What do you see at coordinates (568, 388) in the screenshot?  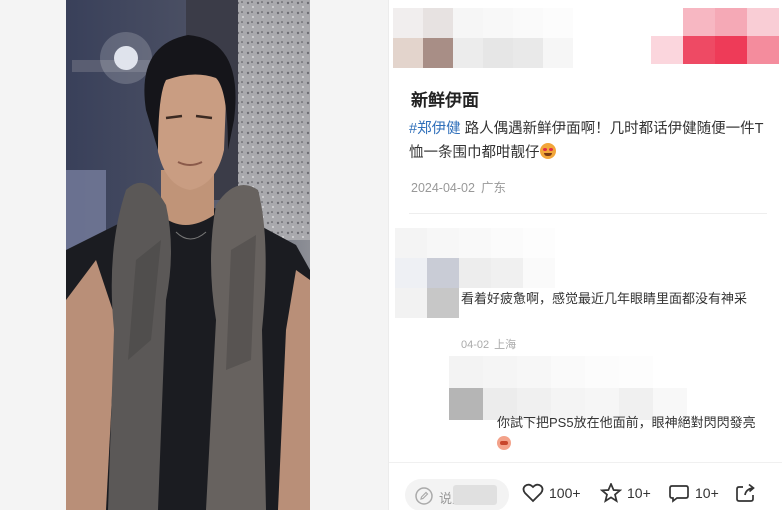 I see `commenter-2-blurred` at bounding box center [568, 388].